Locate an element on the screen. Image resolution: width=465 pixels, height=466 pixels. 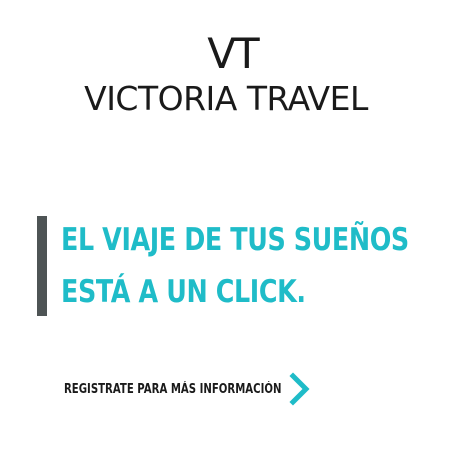
headline-line-2: ESTÁ A UN CLICK. is located at coordinates (183, 292).